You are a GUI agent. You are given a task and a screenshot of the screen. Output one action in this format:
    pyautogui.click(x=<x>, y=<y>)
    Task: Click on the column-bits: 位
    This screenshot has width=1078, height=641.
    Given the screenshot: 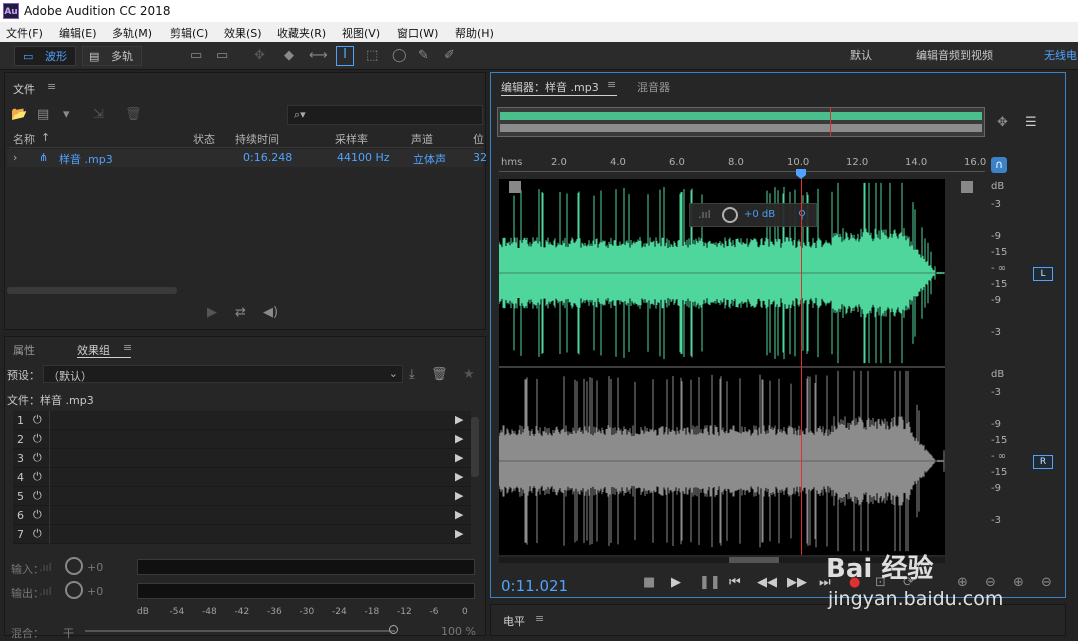 What is the action you would take?
    pyautogui.click(x=478, y=139)
    